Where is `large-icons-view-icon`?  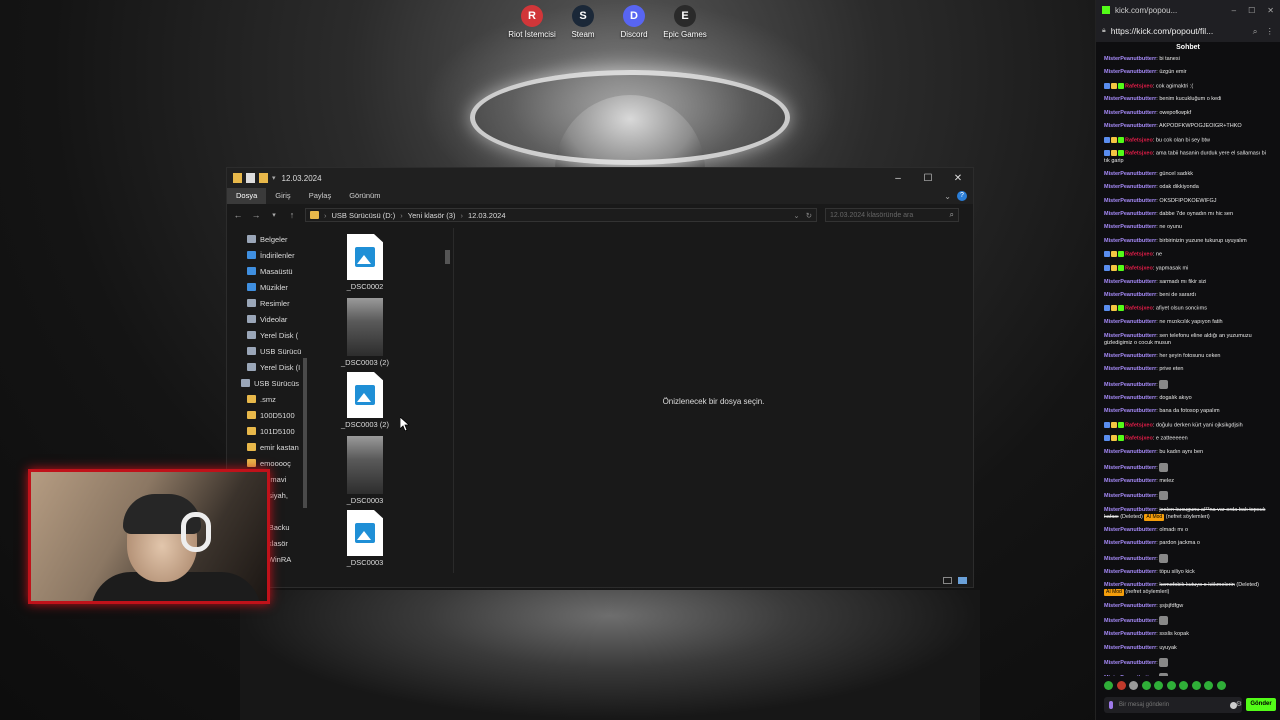
large-icons-view-icon is located at coordinates (962, 580).